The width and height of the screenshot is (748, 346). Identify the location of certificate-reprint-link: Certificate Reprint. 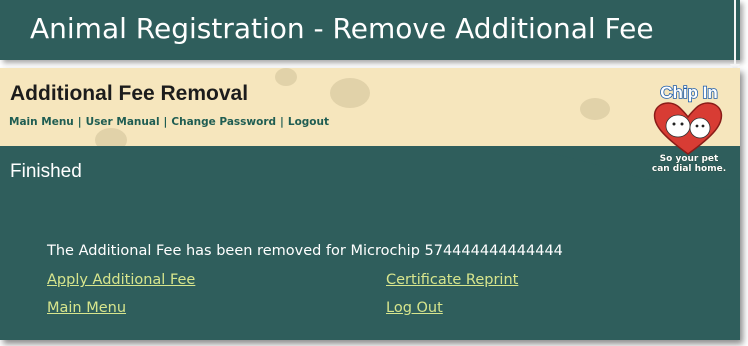
(452, 280).